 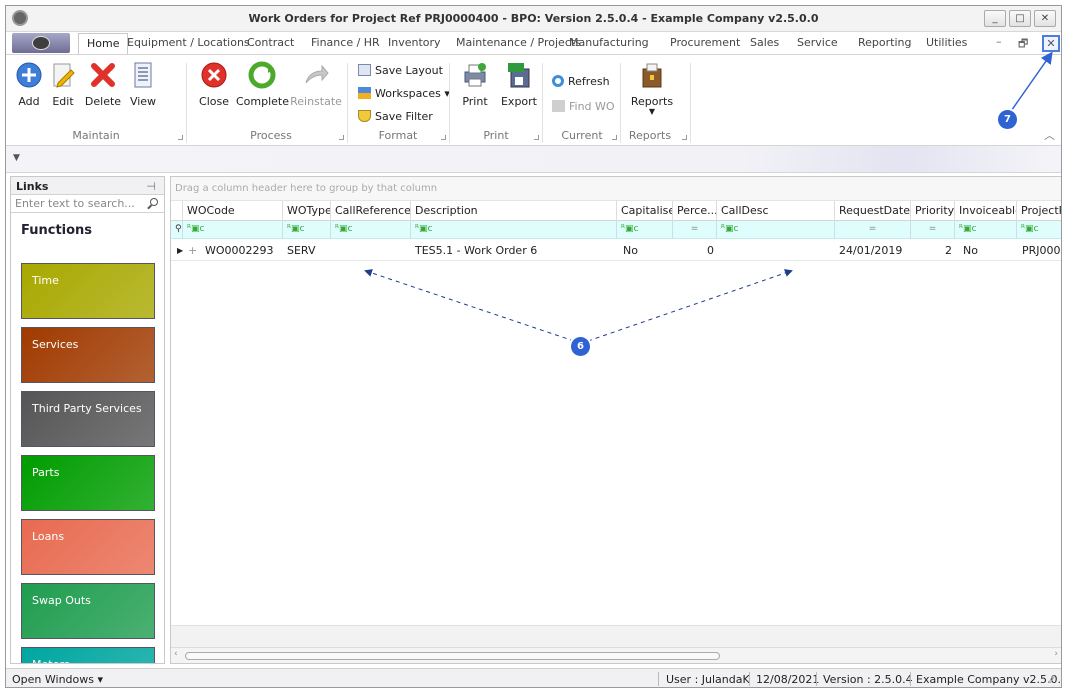 What do you see at coordinates (868, 679) in the screenshot?
I see `status-version: Version : 2.5.0.4` at bounding box center [868, 679].